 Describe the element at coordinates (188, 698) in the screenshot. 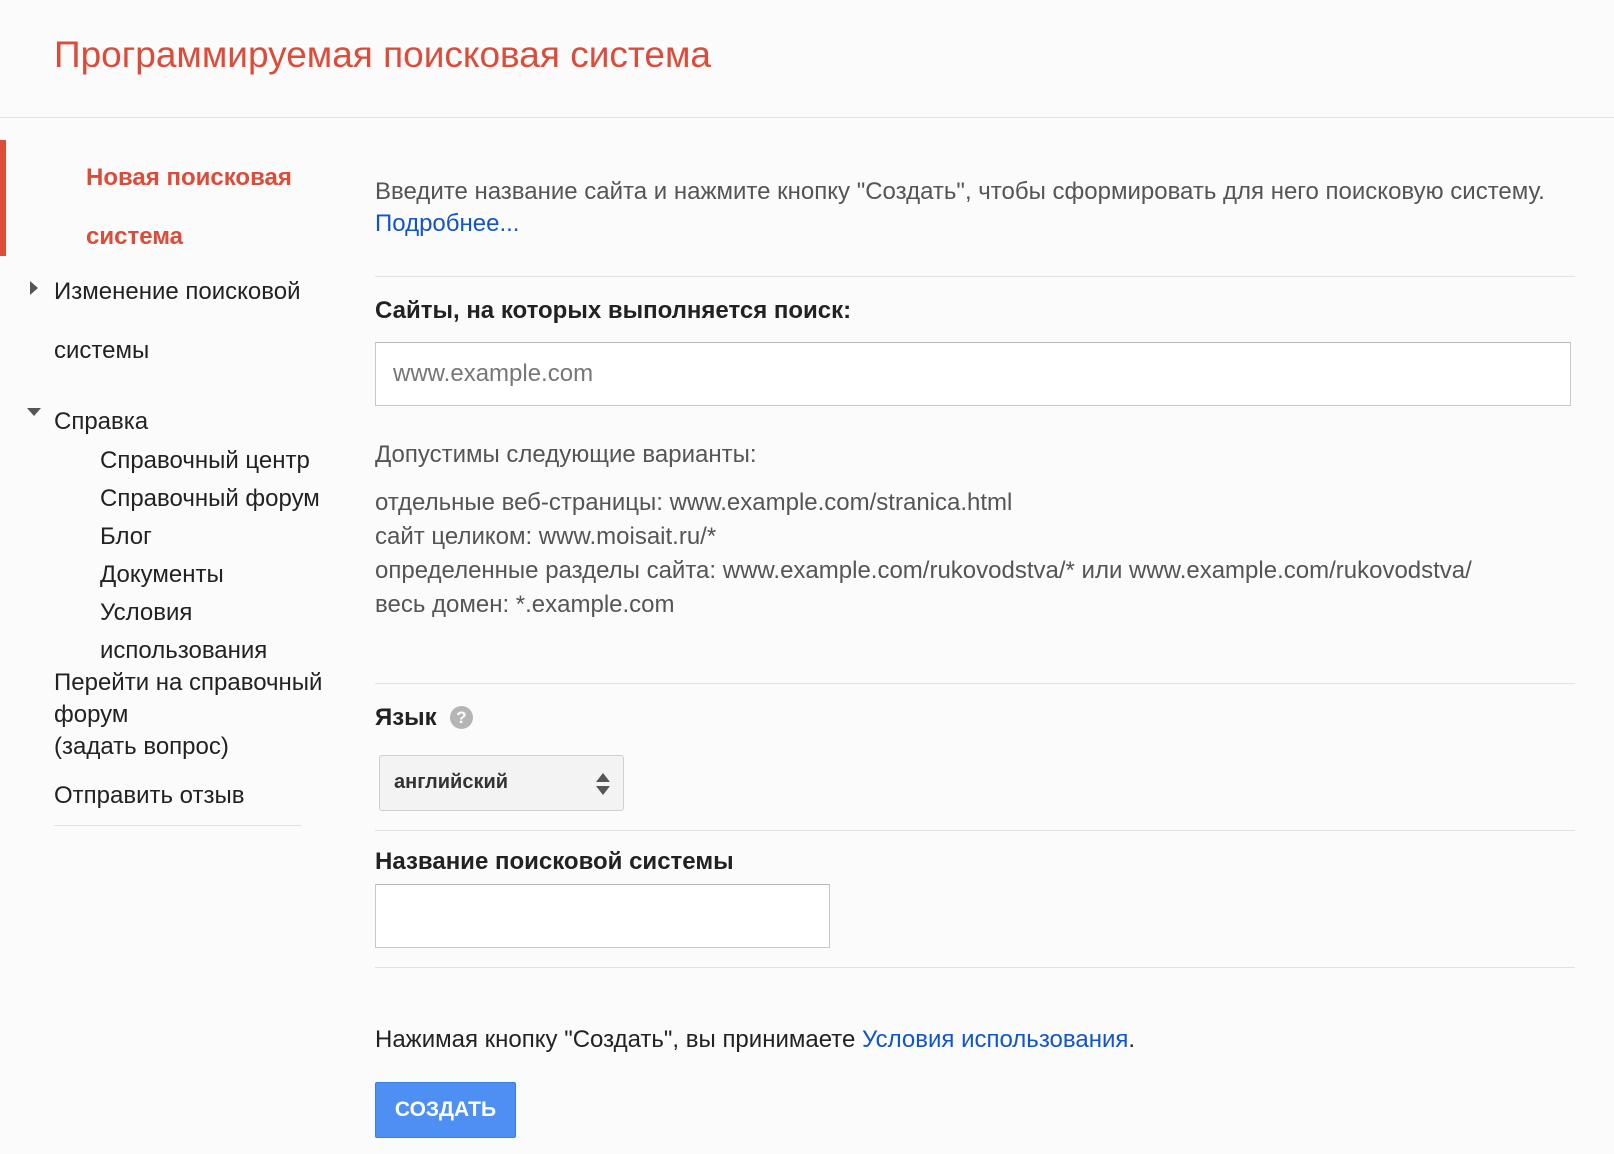

I see `goto-forum-label: Перейти на справочный форум` at that location.